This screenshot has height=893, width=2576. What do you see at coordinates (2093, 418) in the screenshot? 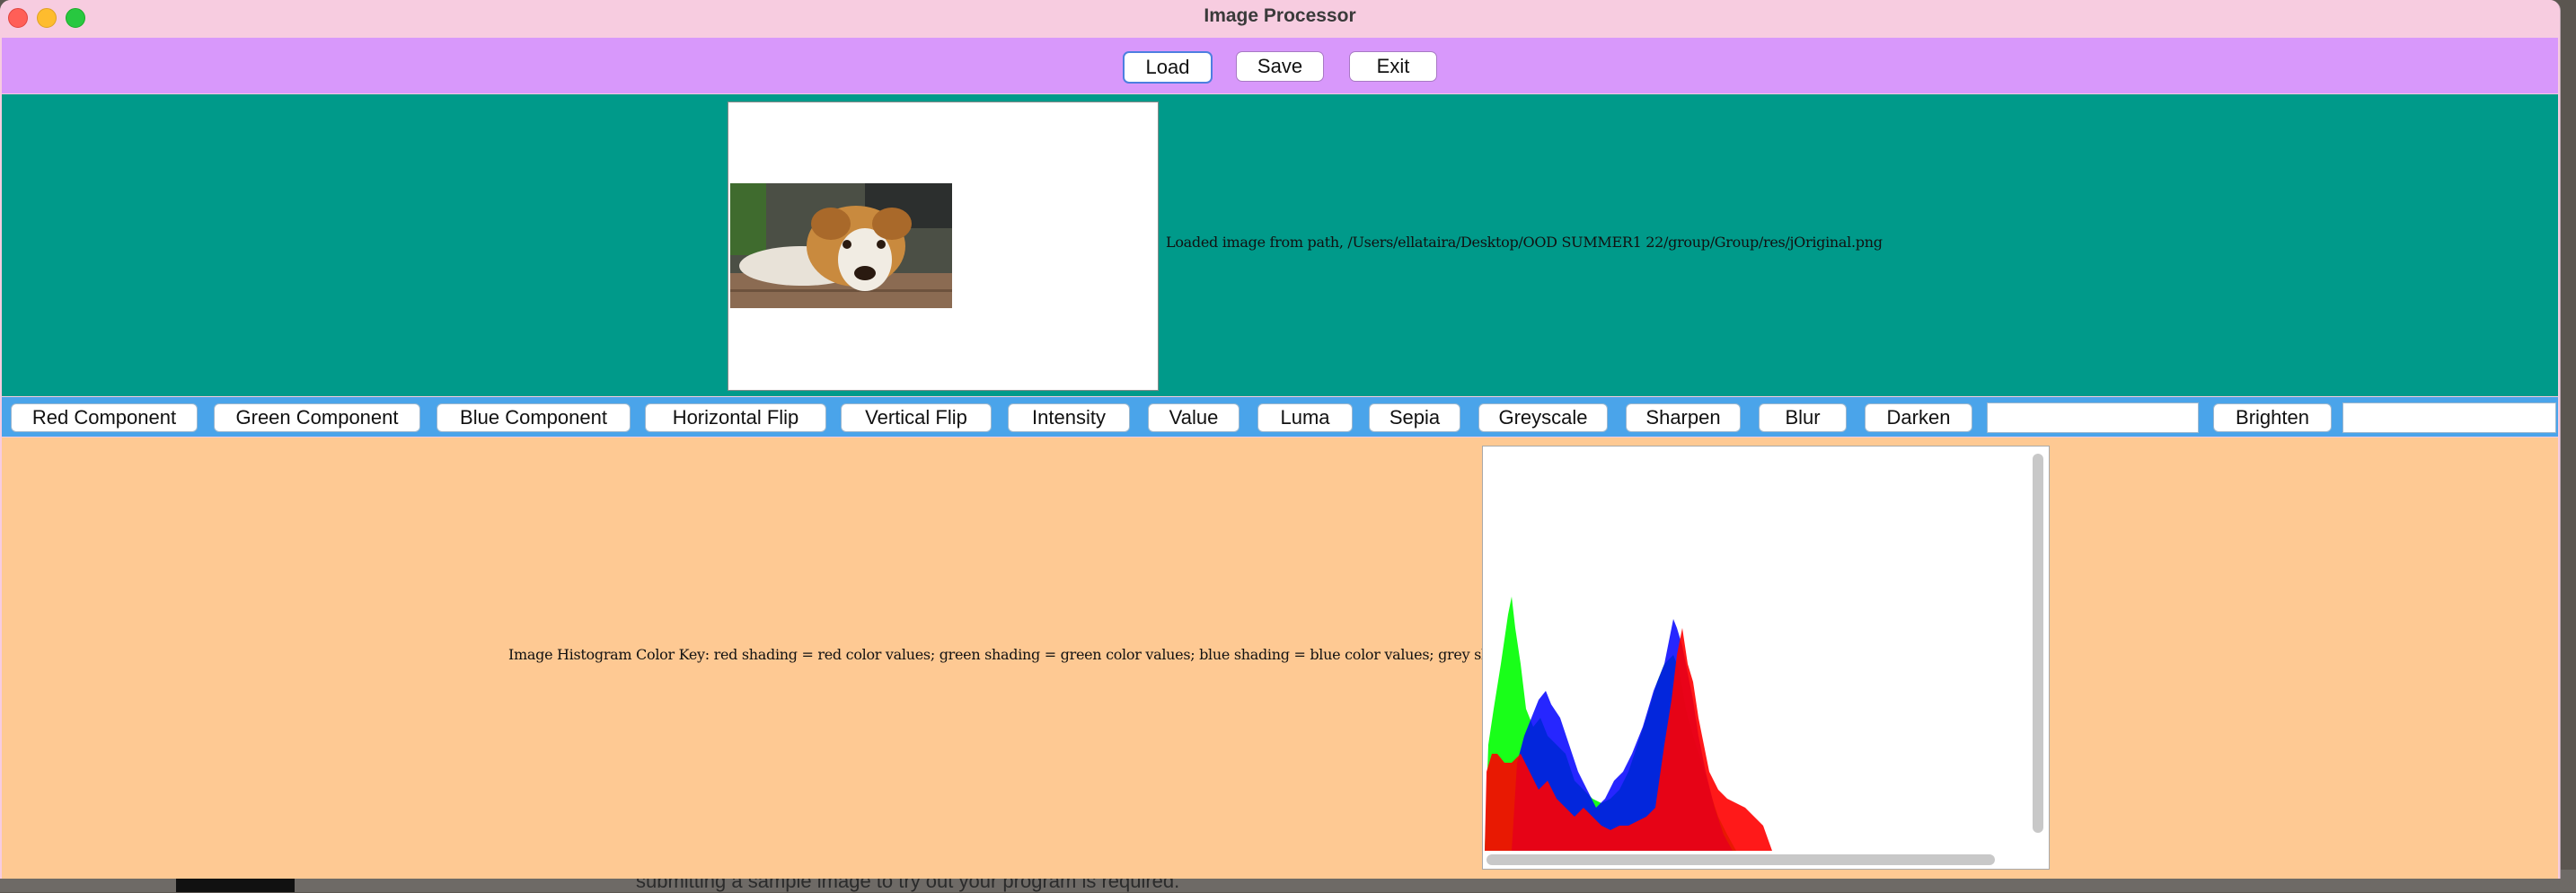
I see `darken-amount-field` at bounding box center [2093, 418].